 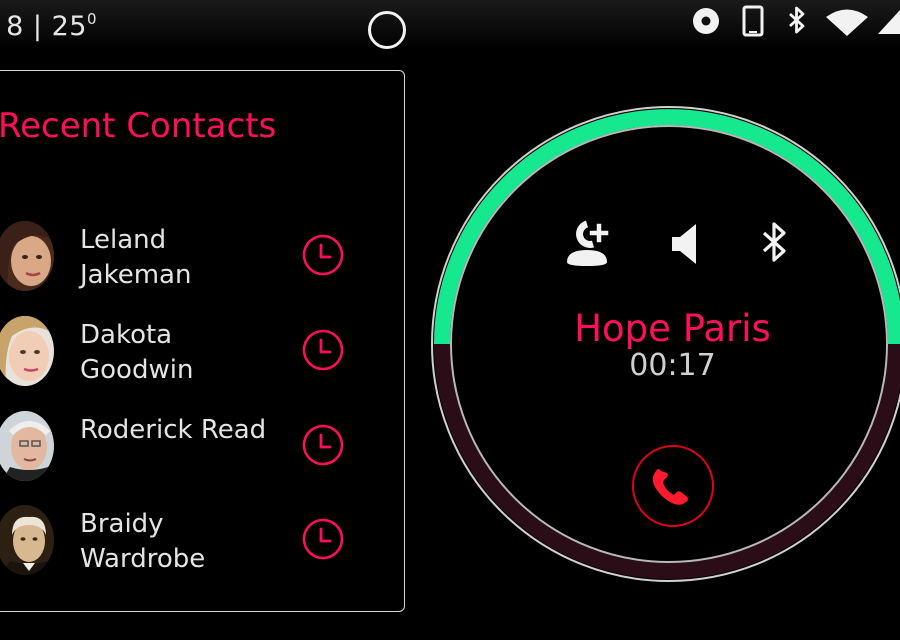 I want to click on add-contact-icon, so click(x=587, y=243).